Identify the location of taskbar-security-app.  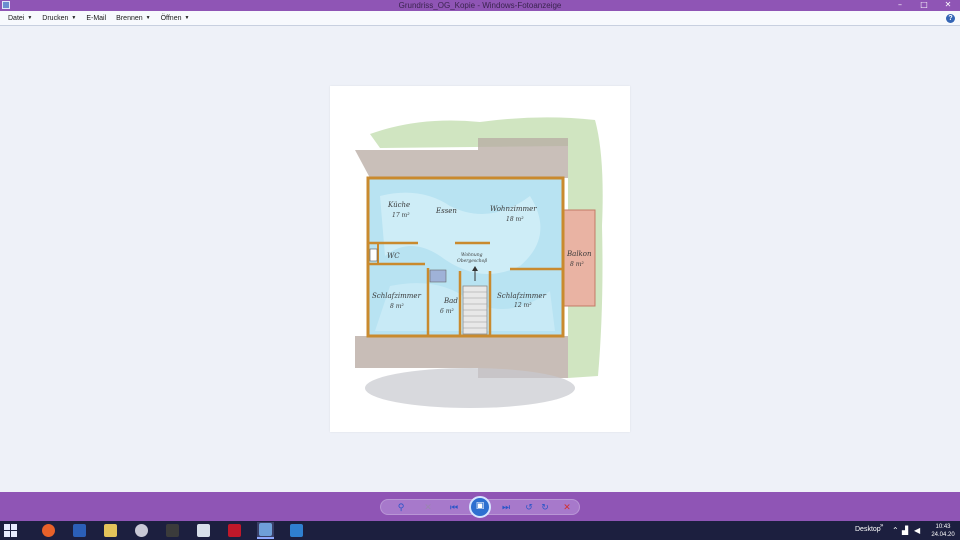
(234, 530).